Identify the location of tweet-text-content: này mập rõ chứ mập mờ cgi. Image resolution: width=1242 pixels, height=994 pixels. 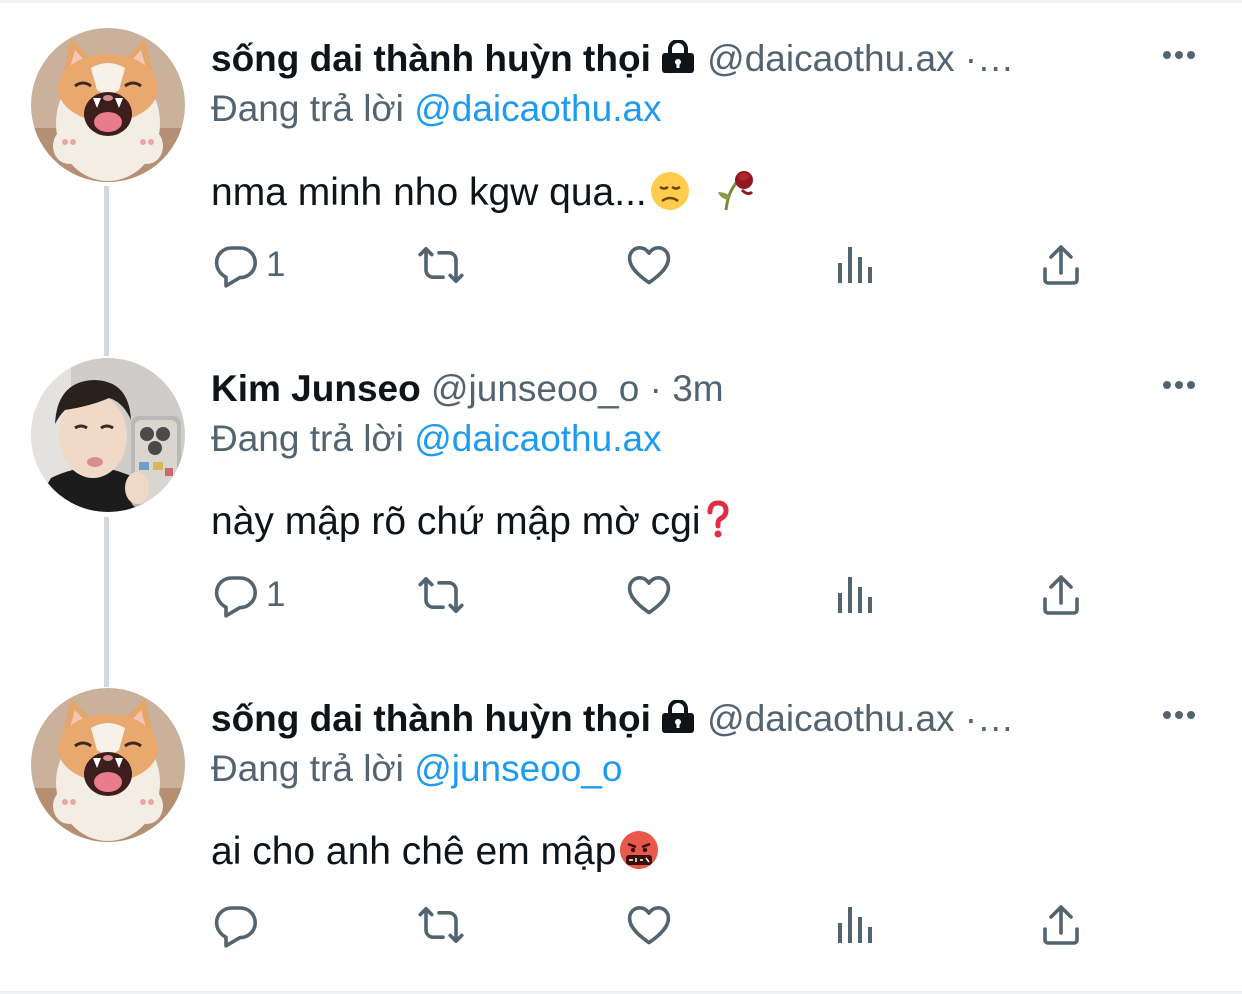
(456, 521).